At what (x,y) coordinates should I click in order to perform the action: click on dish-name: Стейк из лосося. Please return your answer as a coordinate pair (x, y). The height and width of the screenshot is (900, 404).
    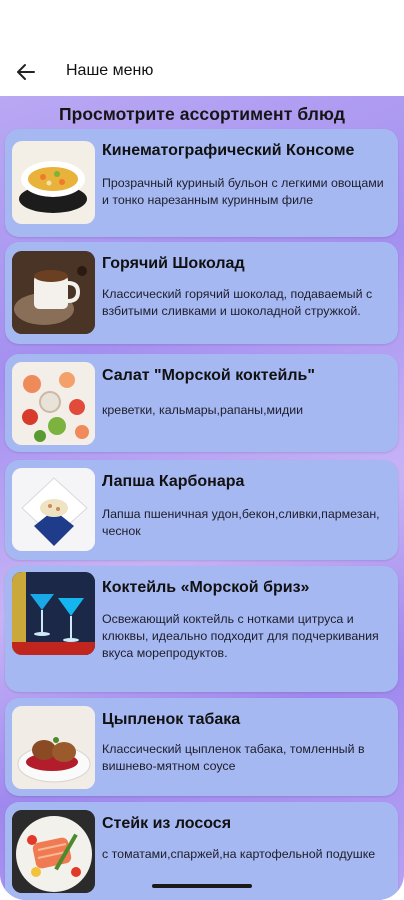
    Looking at the image, I should click on (167, 823).